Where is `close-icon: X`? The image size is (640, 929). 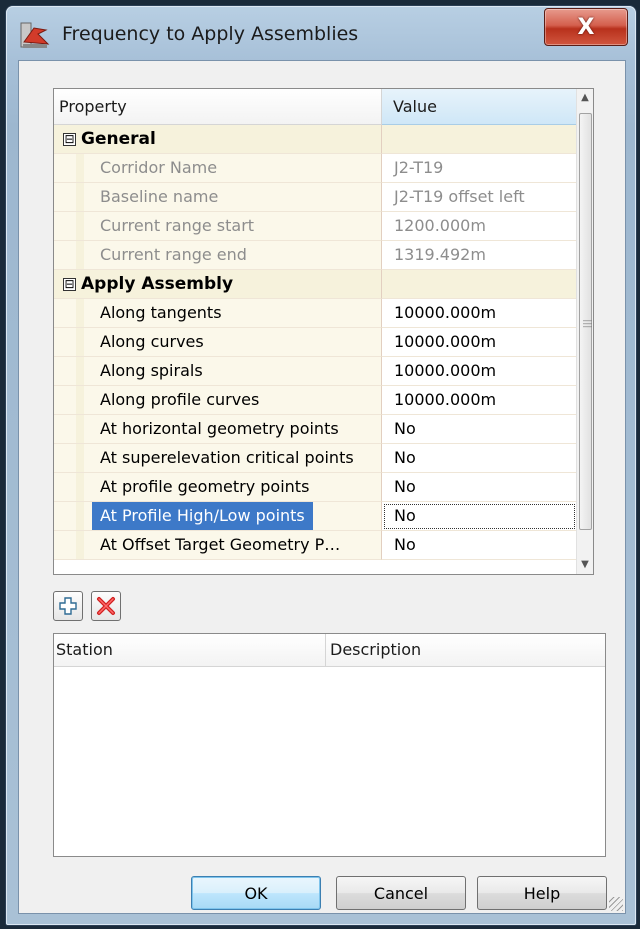
close-icon: X is located at coordinates (586, 27).